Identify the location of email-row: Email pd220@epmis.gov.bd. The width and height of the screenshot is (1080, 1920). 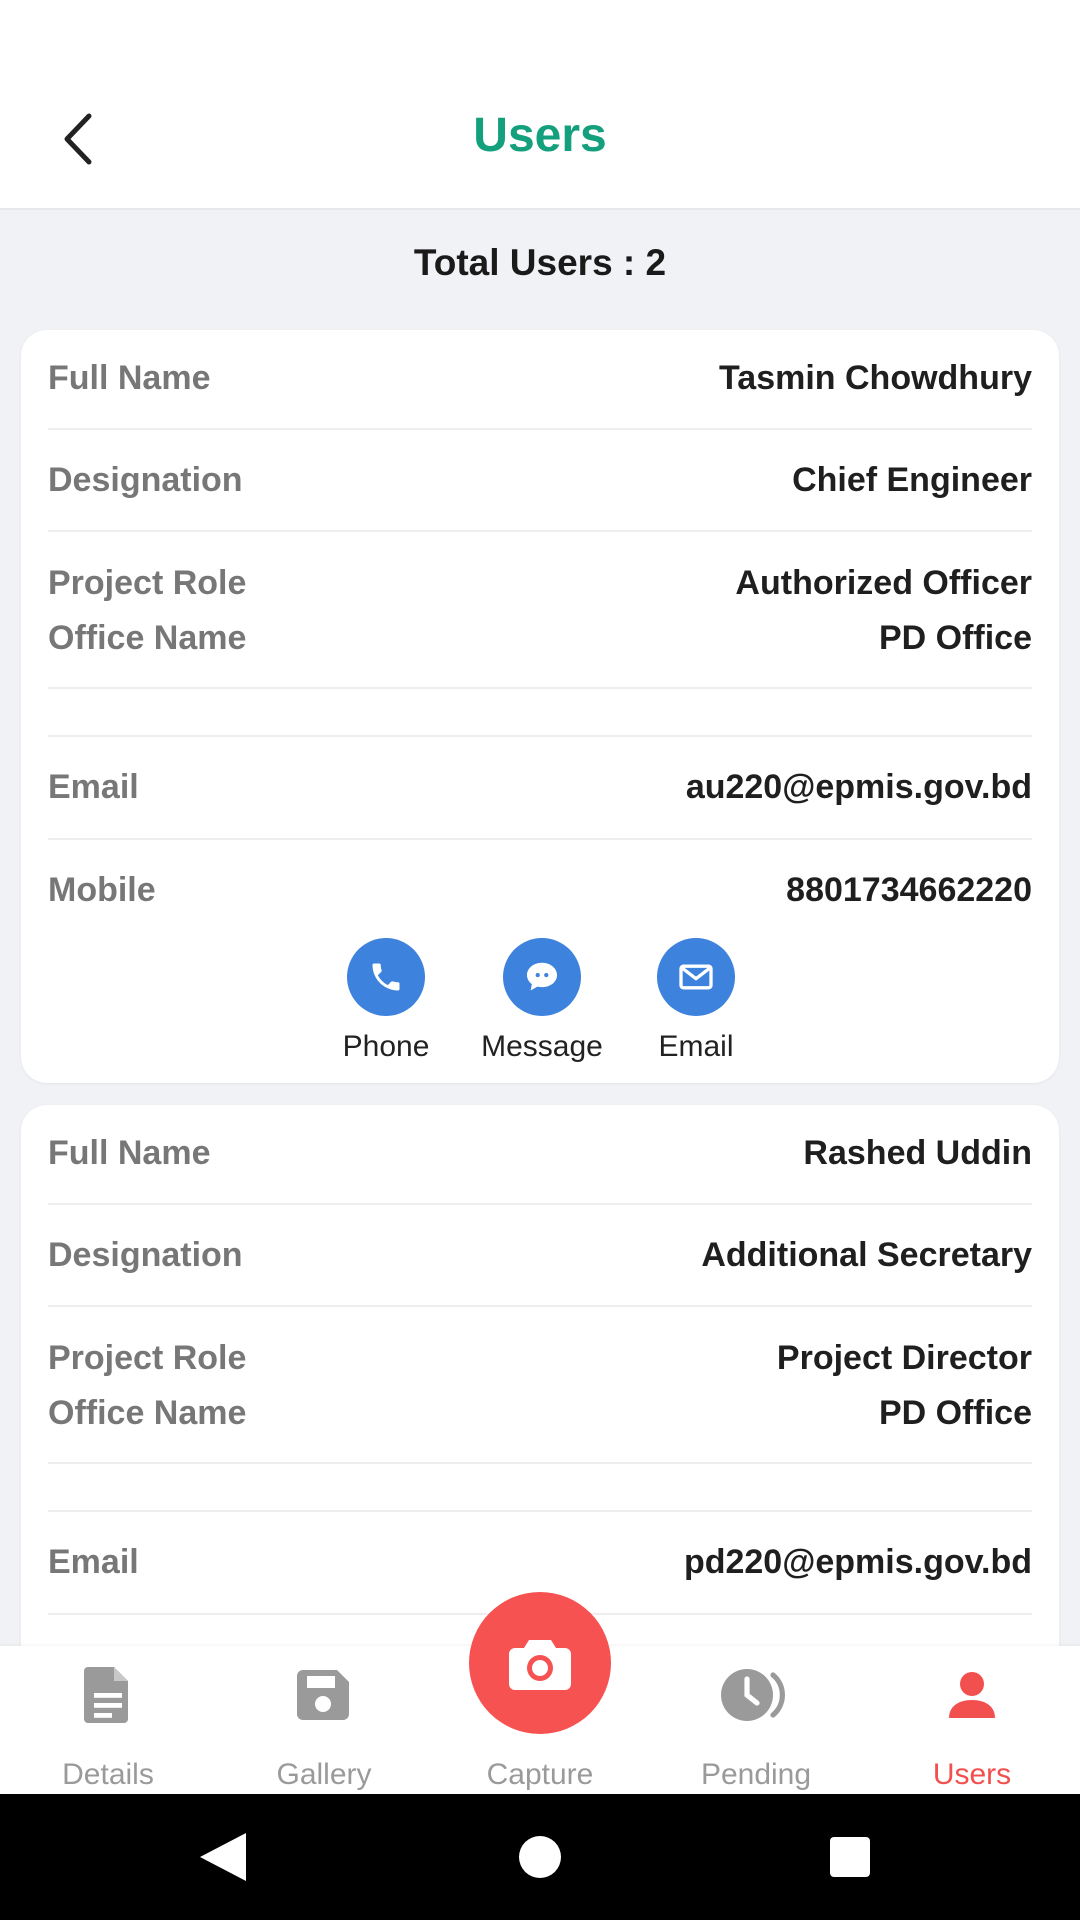
(540, 1562).